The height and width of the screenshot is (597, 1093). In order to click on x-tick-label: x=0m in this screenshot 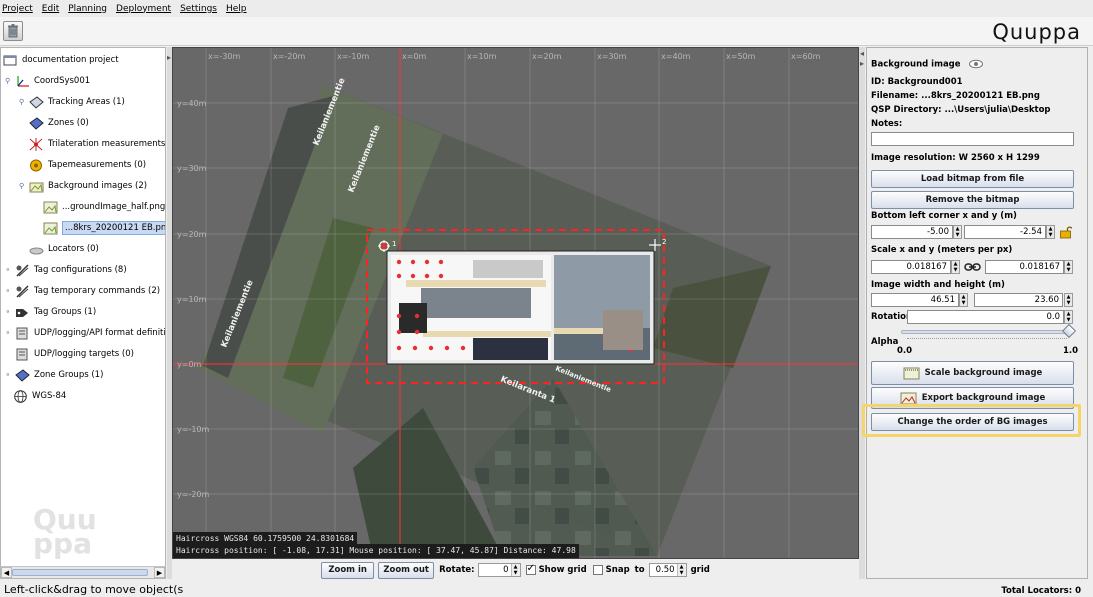, I will do `click(414, 56)`.